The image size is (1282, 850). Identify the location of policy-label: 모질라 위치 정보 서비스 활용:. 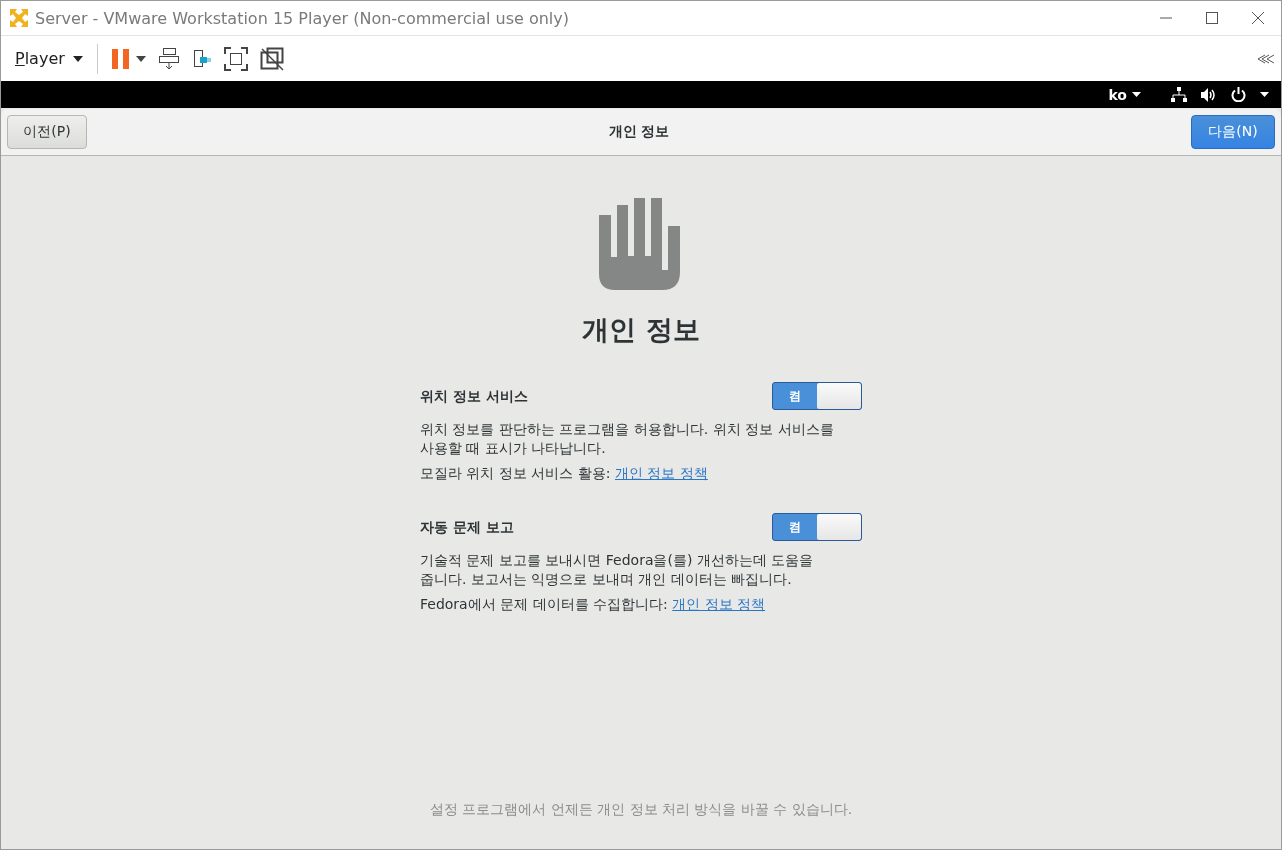
(515, 473).